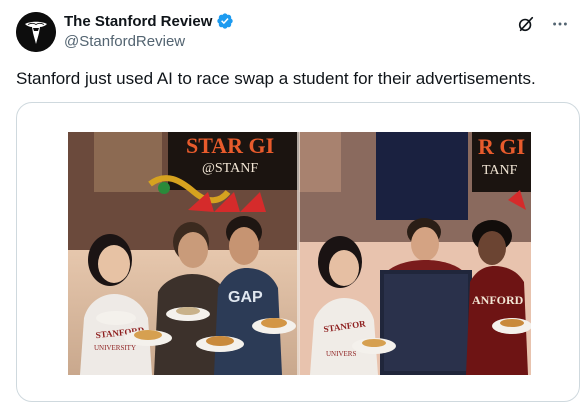  Describe the element at coordinates (115, 348) in the screenshot. I see `hoodie-left-sub: UNIVERSITY` at that location.